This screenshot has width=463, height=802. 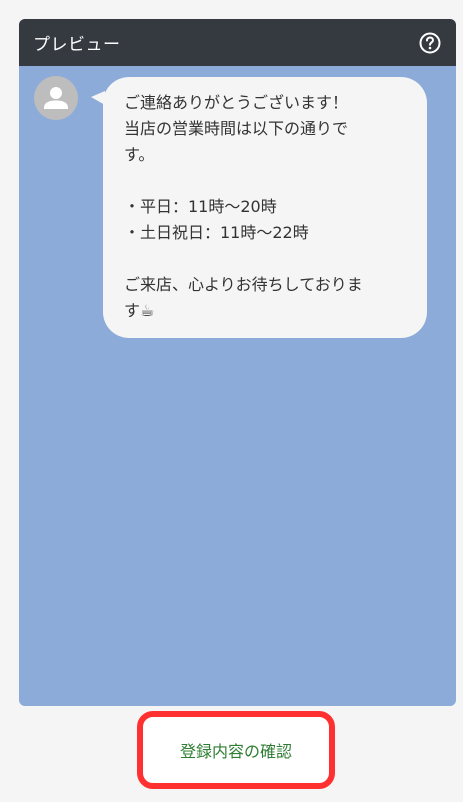 I want to click on confirm-registration-button: 登録内容の確認, so click(x=236, y=750).